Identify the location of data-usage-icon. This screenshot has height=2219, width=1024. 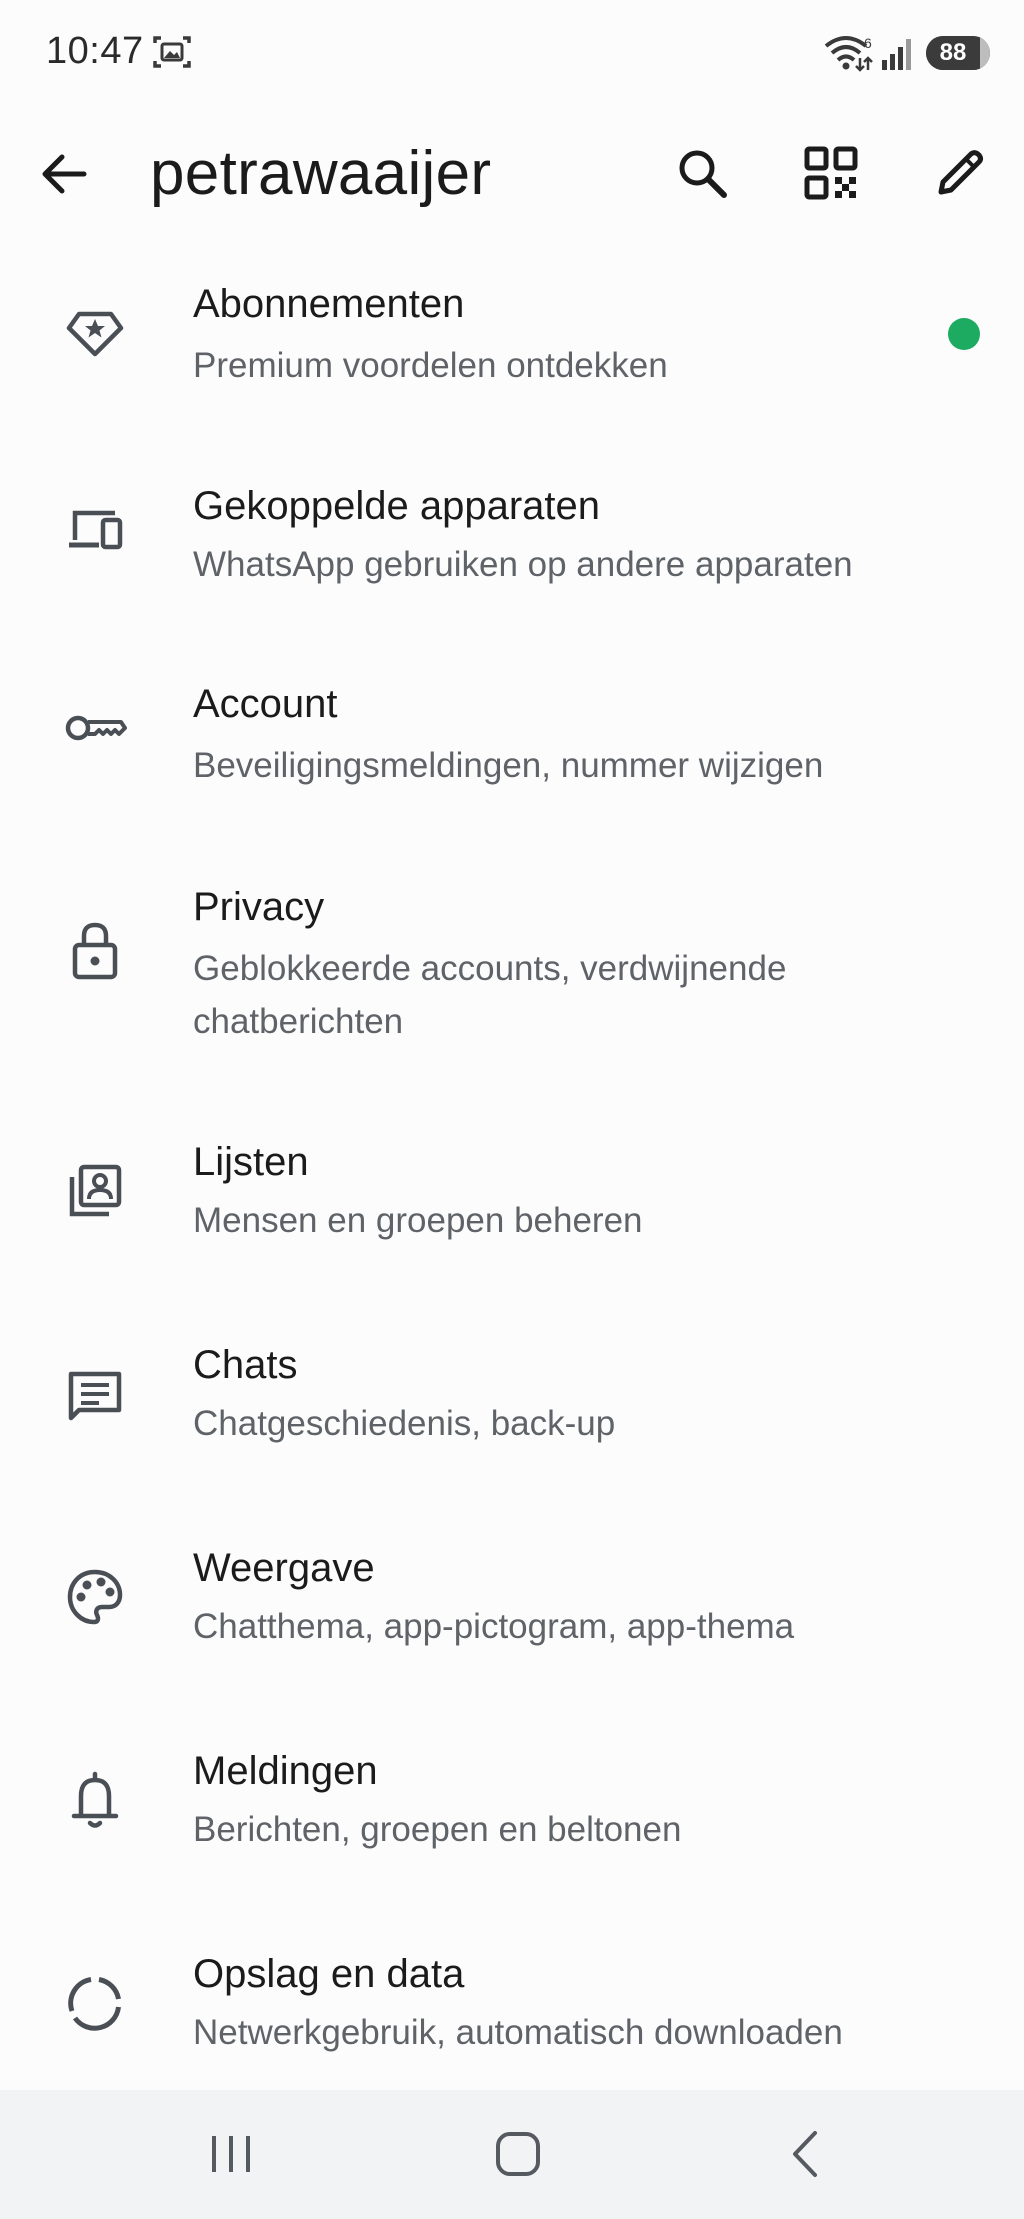
(95, 2003).